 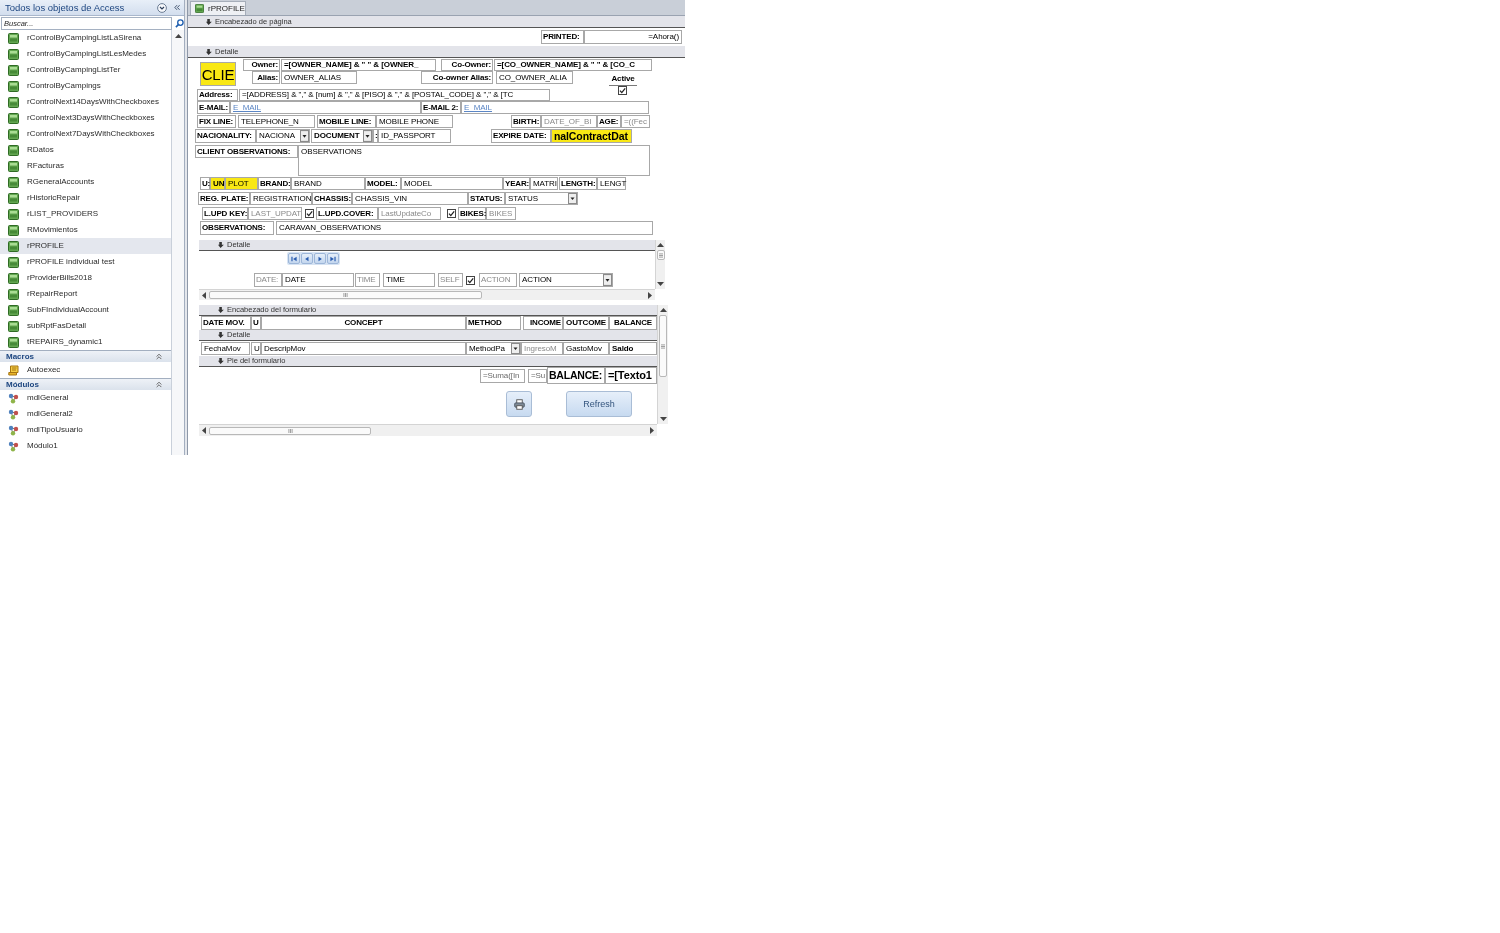 I want to click on text-field: nalContractDat, so click(x=591, y=136).